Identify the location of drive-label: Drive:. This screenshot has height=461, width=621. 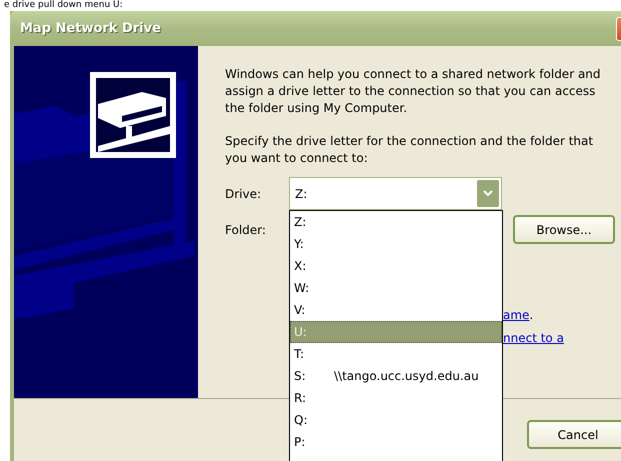
(243, 193).